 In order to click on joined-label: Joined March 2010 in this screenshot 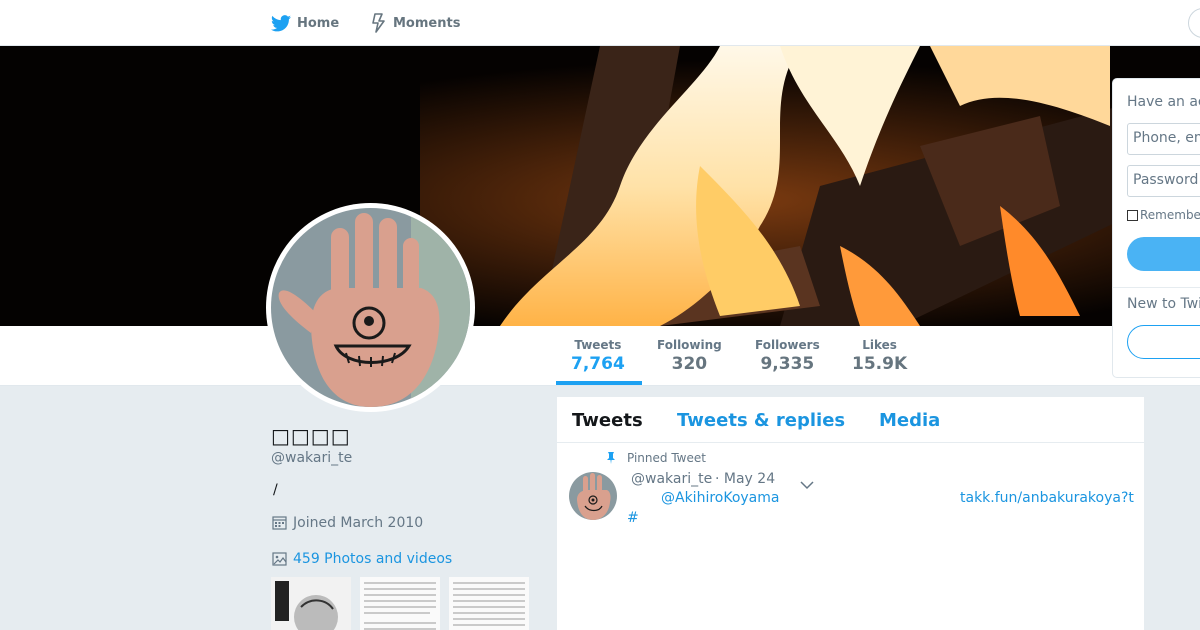, I will do `click(358, 522)`.